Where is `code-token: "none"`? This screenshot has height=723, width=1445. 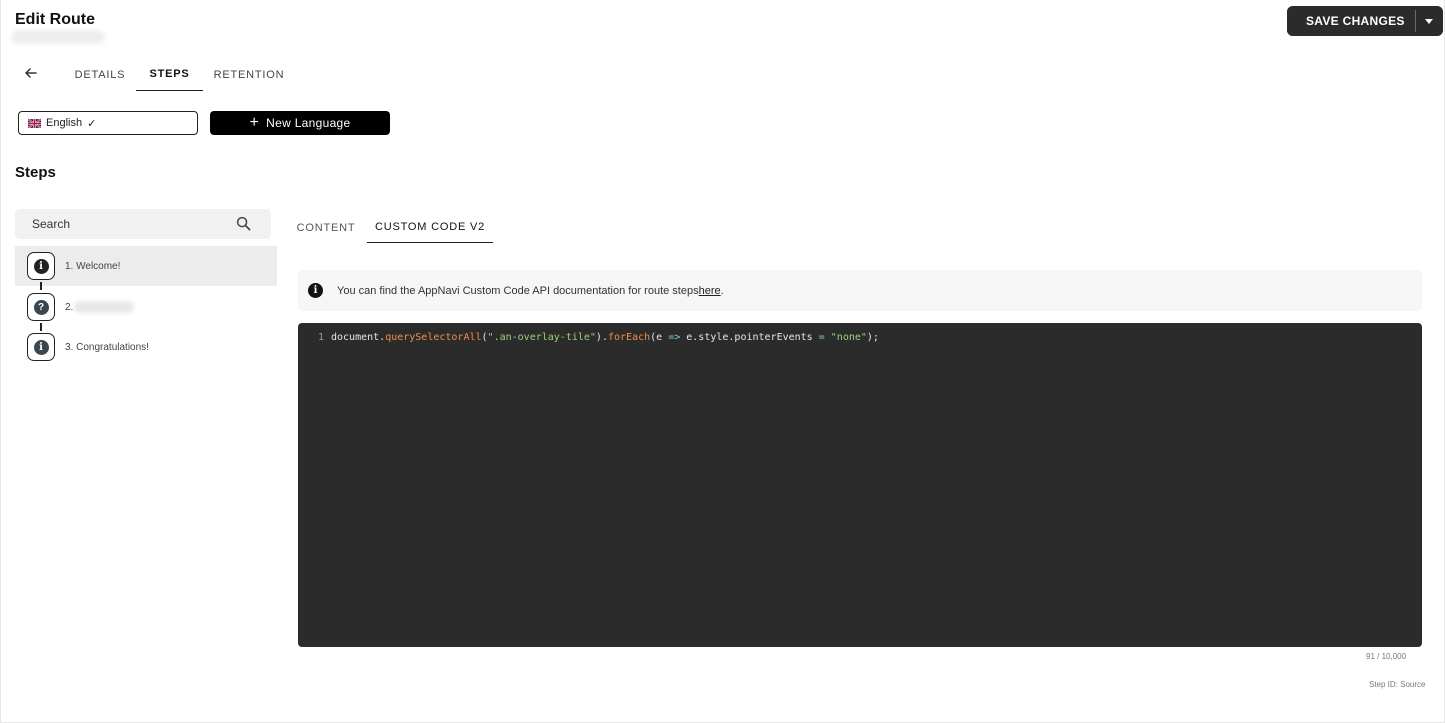 code-token: "none" is located at coordinates (848, 337).